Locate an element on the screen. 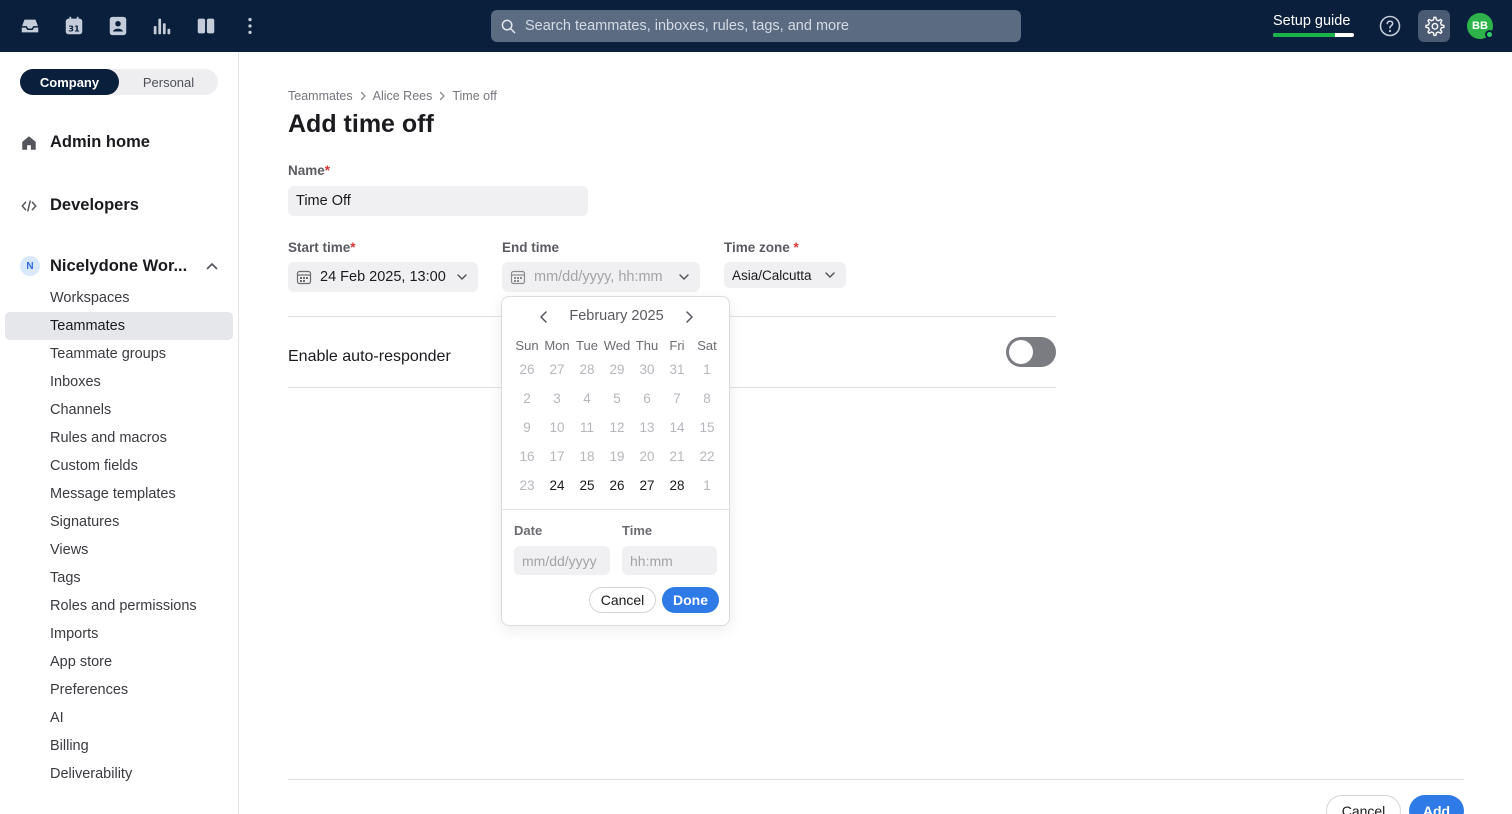  calendar-day: 6 is located at coordinates (647, 398).